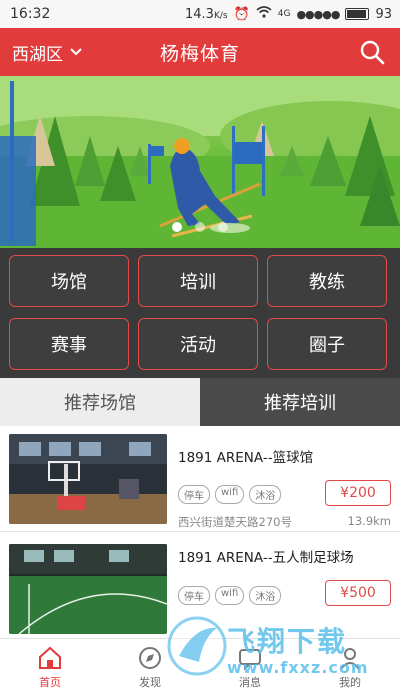 The image size is (400, 693). Describe the element at coordinates (358, 593) in the screenshot. I see `price-button: ¥500` at that location.